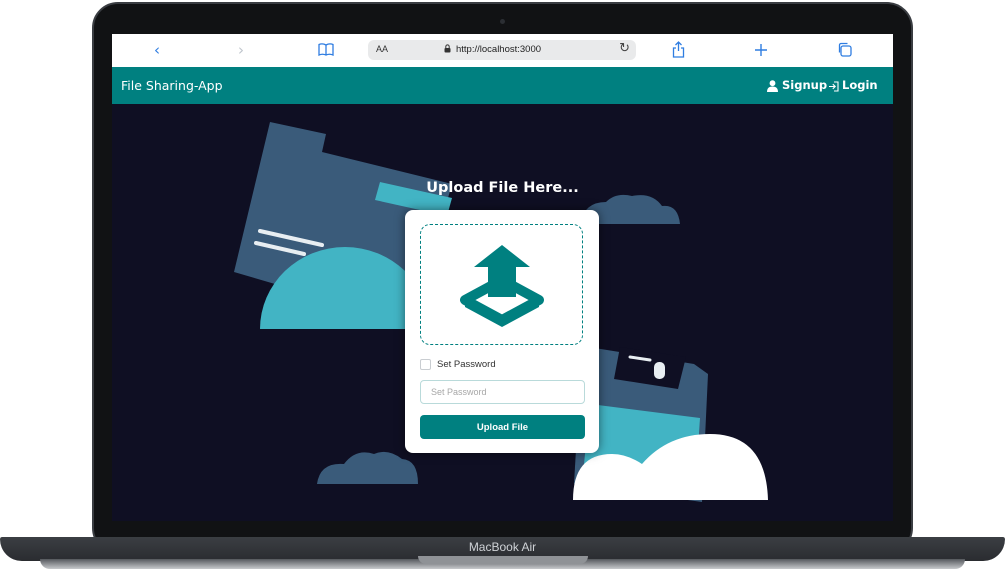  What do you see at coordinates (503, 560) in the screenshot?
I see `base-notch` at bounding box center [503, 560].